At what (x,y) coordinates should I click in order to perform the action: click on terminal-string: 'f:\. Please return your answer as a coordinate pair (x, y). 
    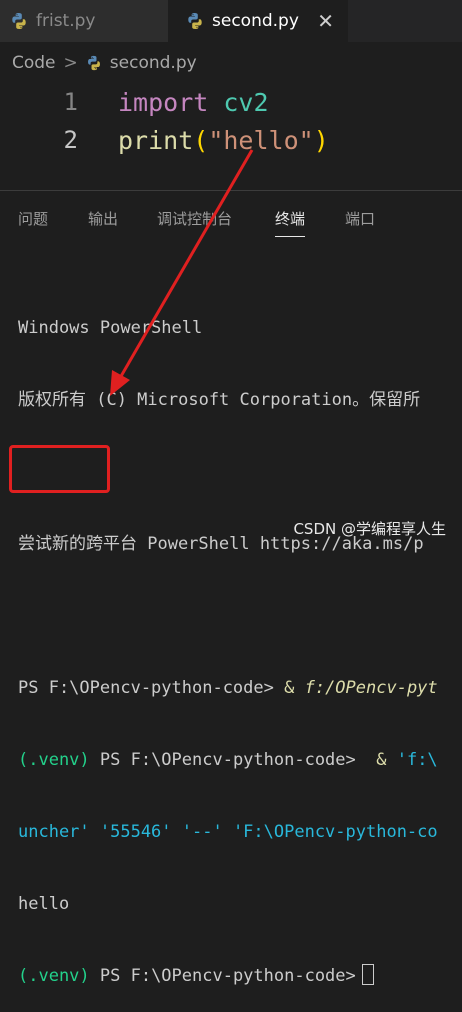
    Looking at the image, I should click on (417, 760).